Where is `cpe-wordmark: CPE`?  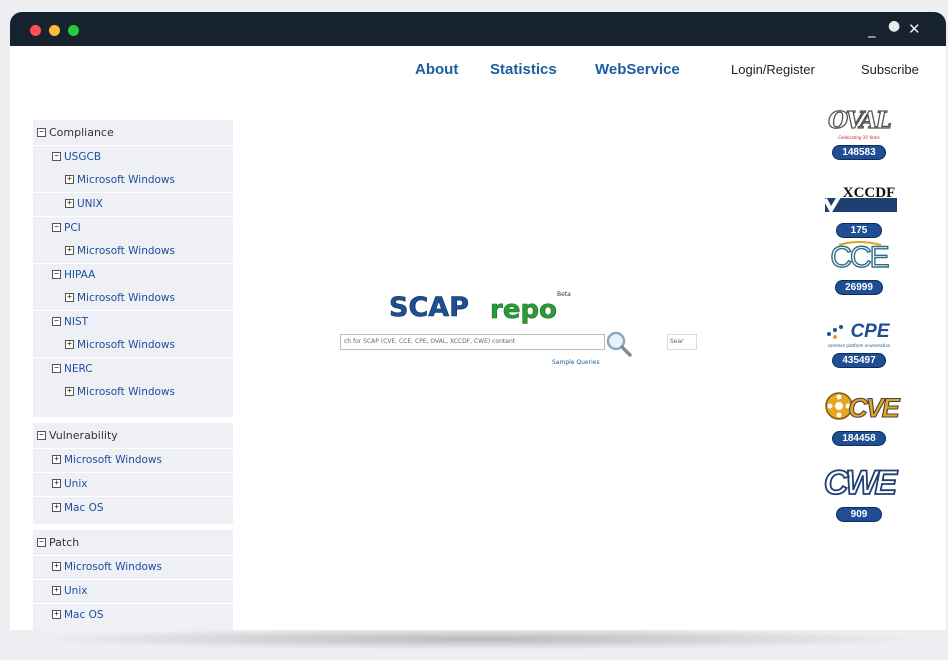
cpe-wordmark: CPE is located at coordinates (859, 331).